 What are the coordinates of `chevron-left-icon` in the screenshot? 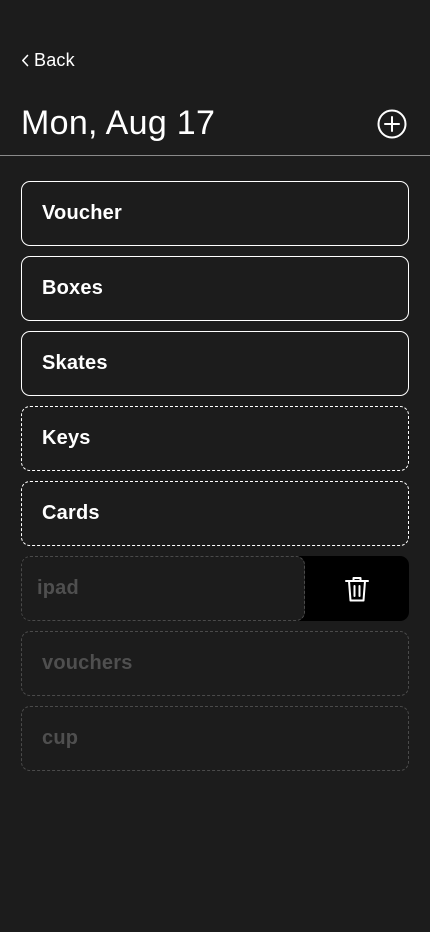 It's located at (25, 60).